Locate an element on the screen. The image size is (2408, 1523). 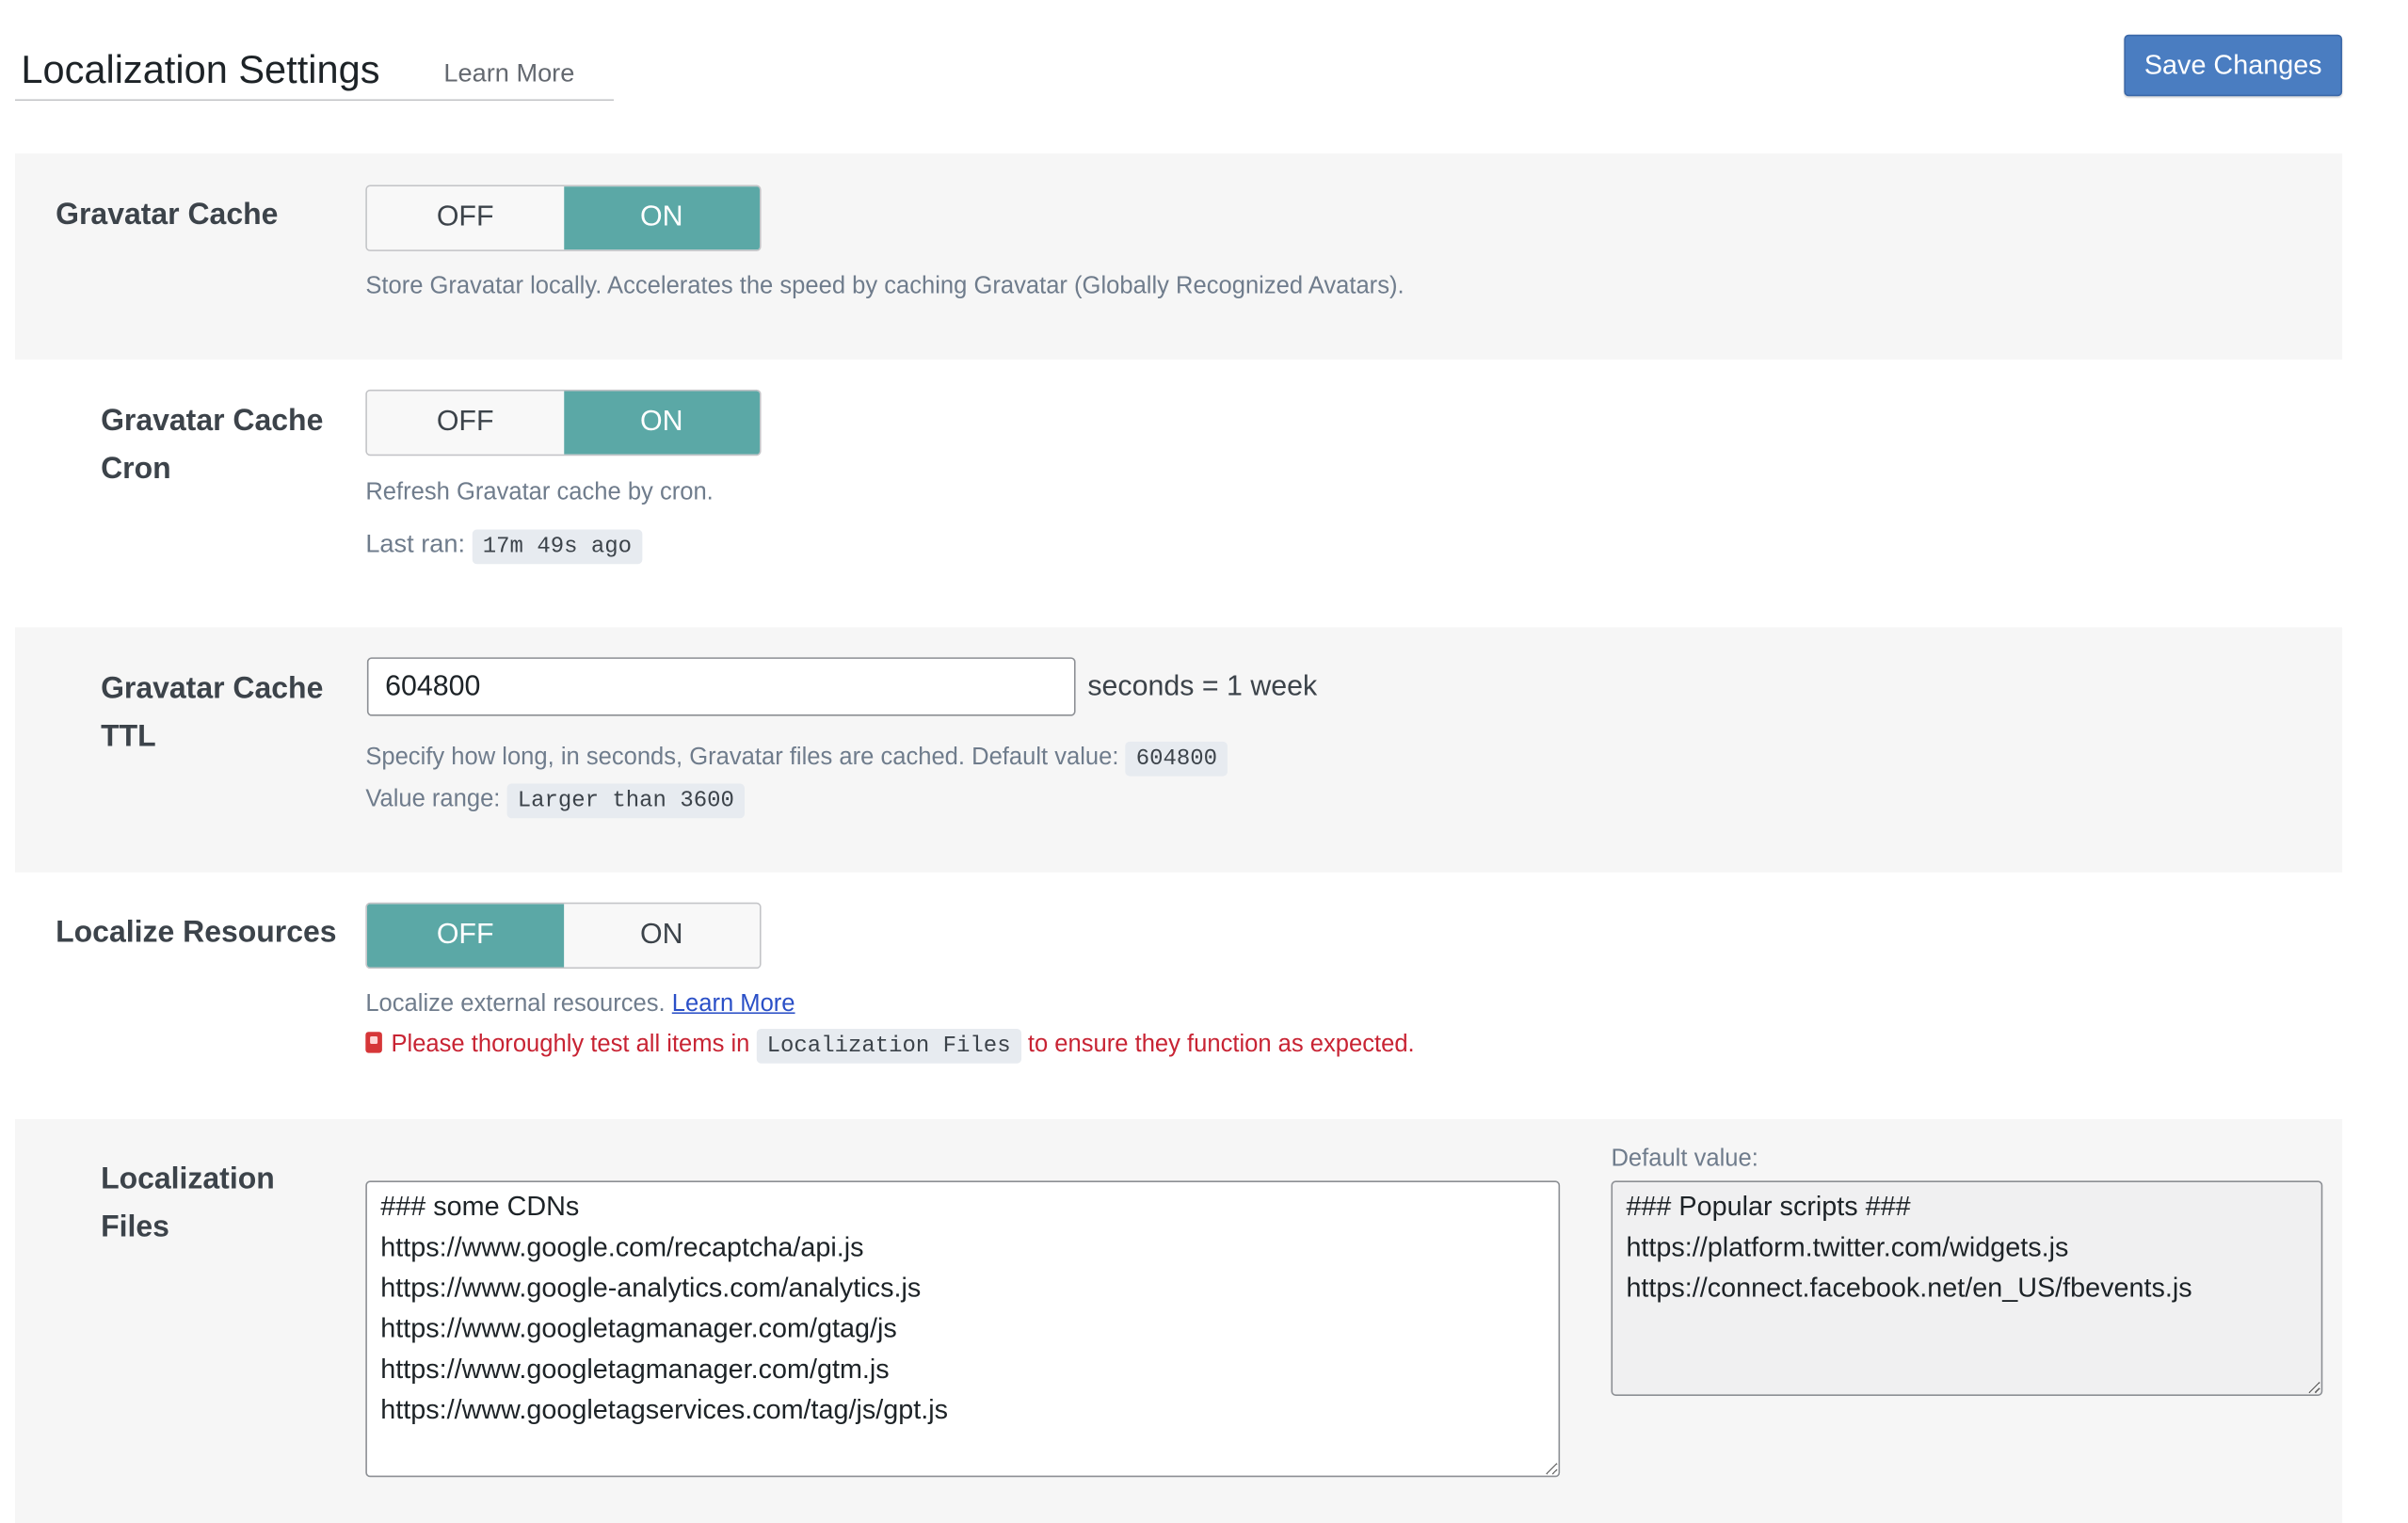
default-value-label: Default value: is located at coordinates (1684, 1159).